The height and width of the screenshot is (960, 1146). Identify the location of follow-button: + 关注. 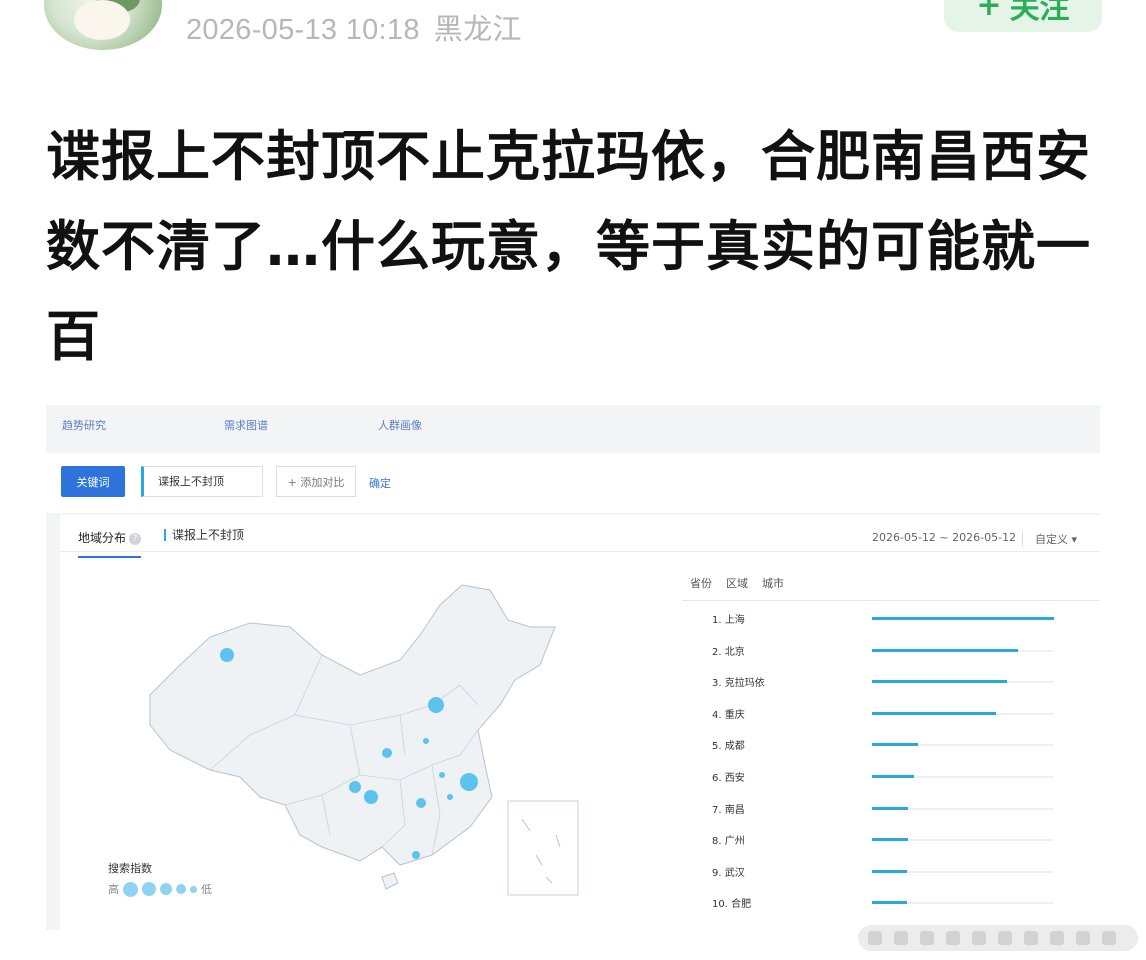
(1023, 16).